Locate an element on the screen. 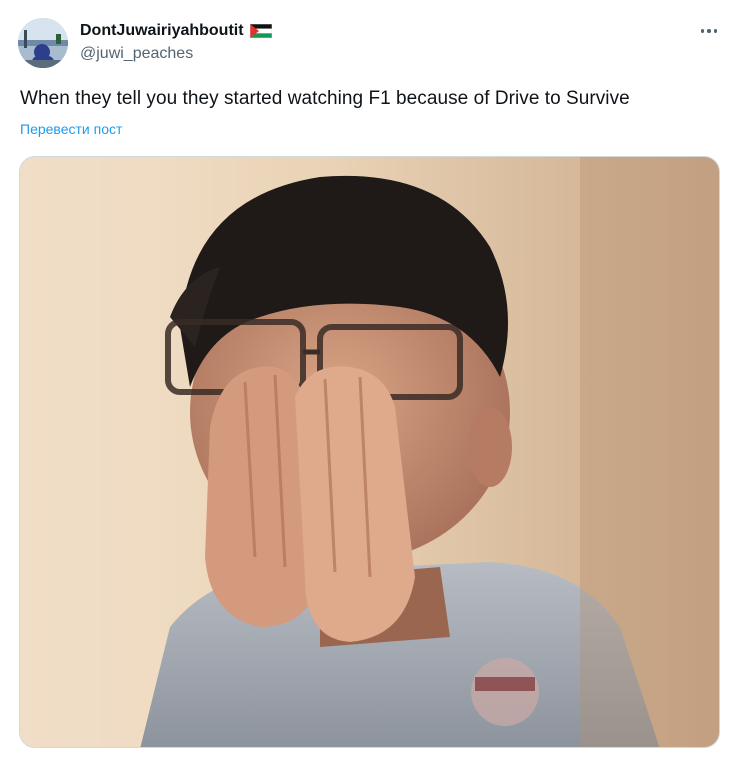  translate-post-link: Перевести пост is located at coordinates (71, 129).